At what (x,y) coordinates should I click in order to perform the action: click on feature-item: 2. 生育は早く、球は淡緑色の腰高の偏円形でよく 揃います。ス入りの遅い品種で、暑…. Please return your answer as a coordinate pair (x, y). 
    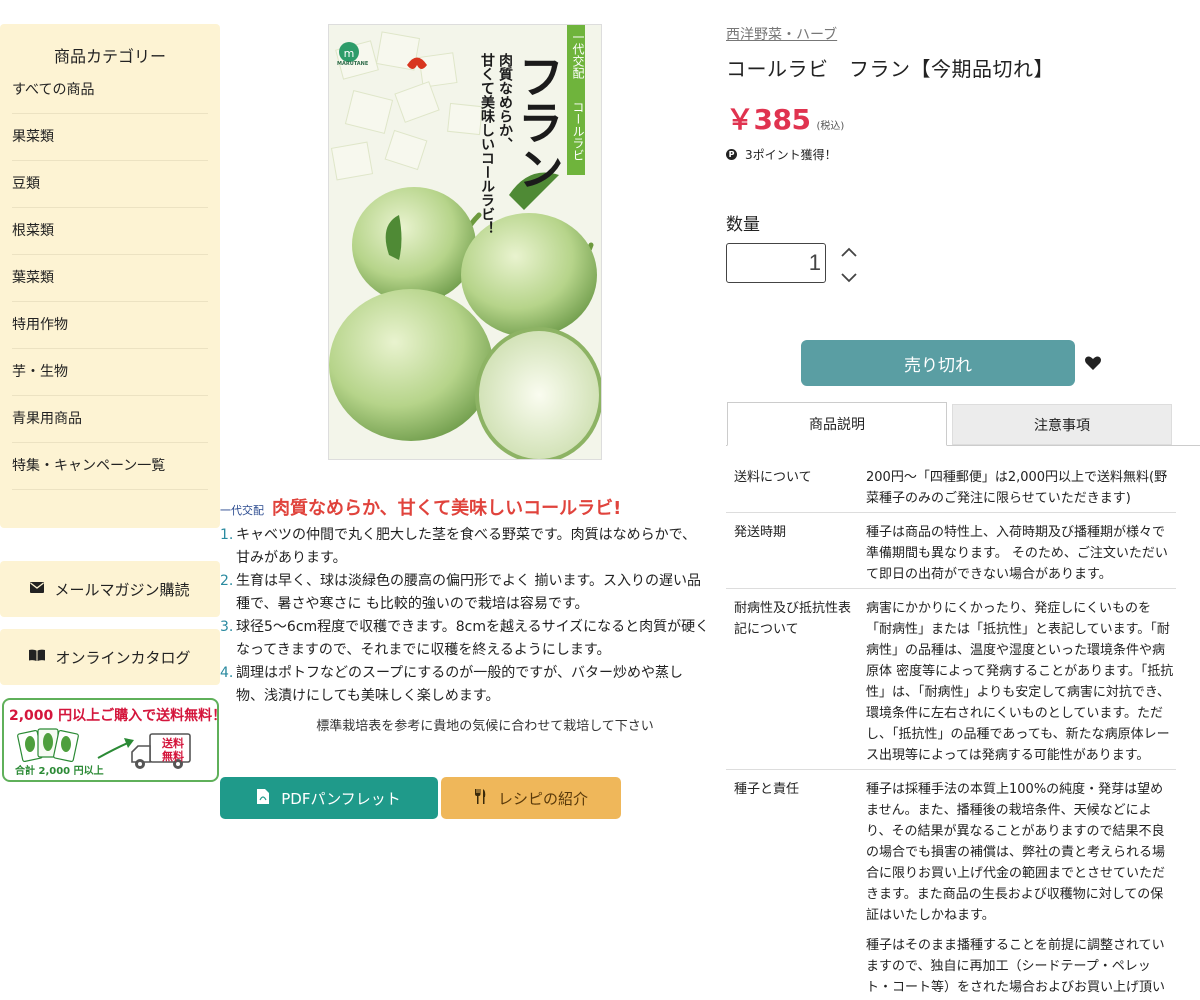
    Looking at the image, I should click on (465, 593).